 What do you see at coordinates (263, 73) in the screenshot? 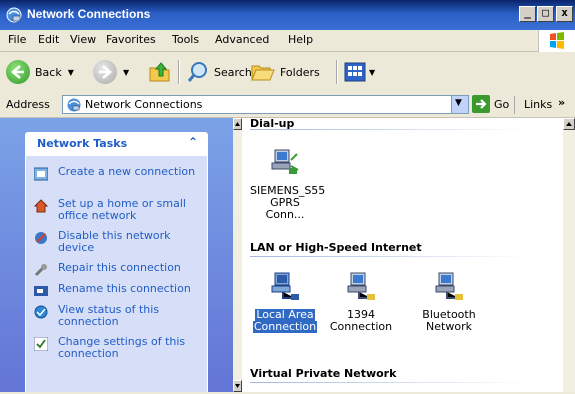
I see `folders-icon` at bounding box center [263, 73].